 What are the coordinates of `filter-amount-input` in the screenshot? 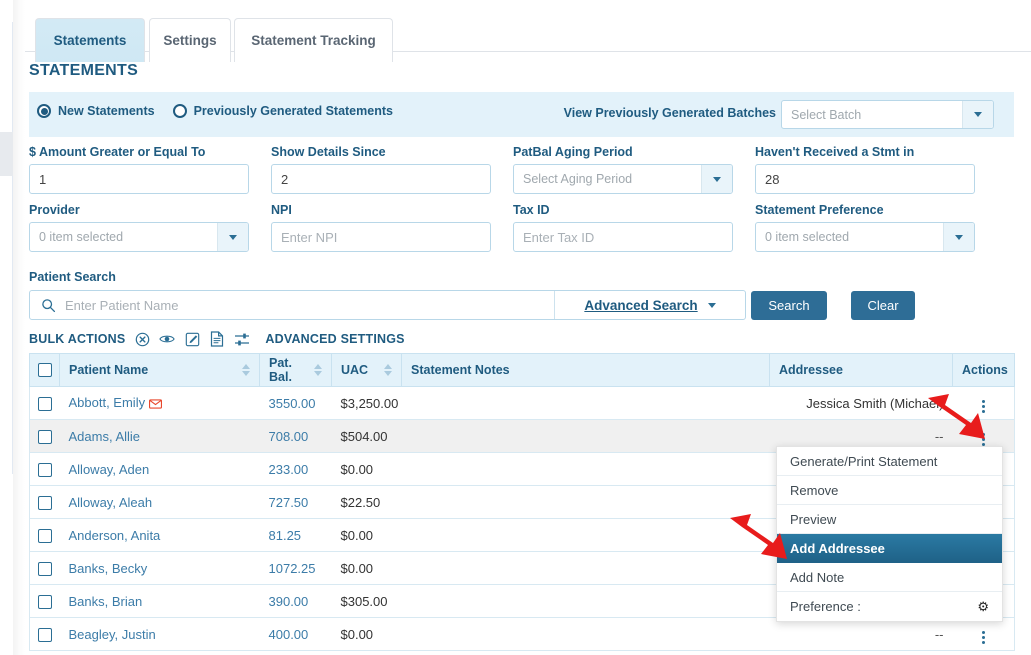 It's located at (139, 179).